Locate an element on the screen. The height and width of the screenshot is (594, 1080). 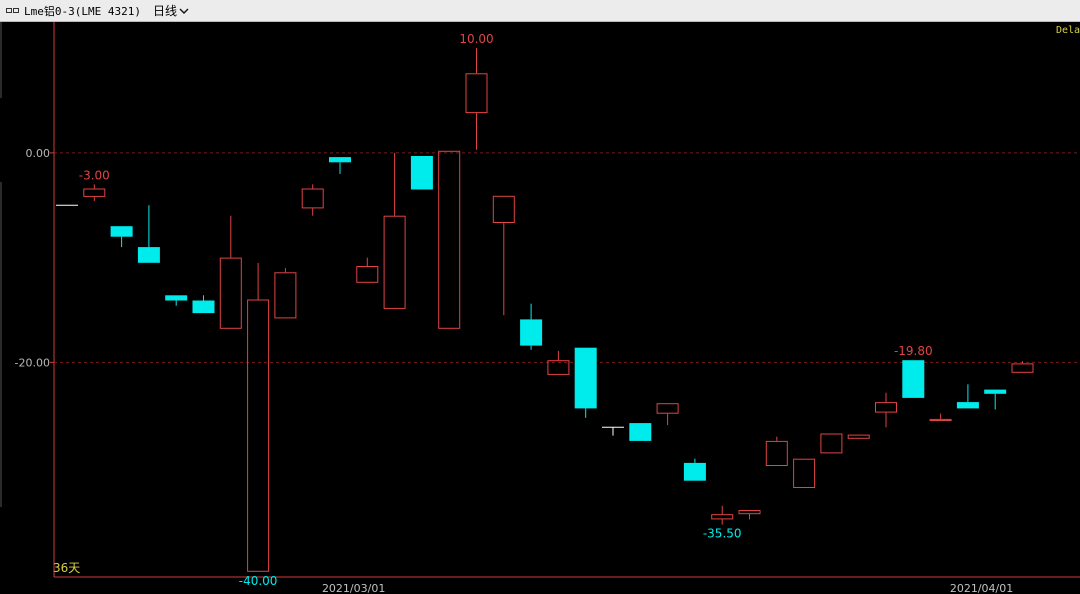
delay-status: Dela is located at coordinates (1068, 30).